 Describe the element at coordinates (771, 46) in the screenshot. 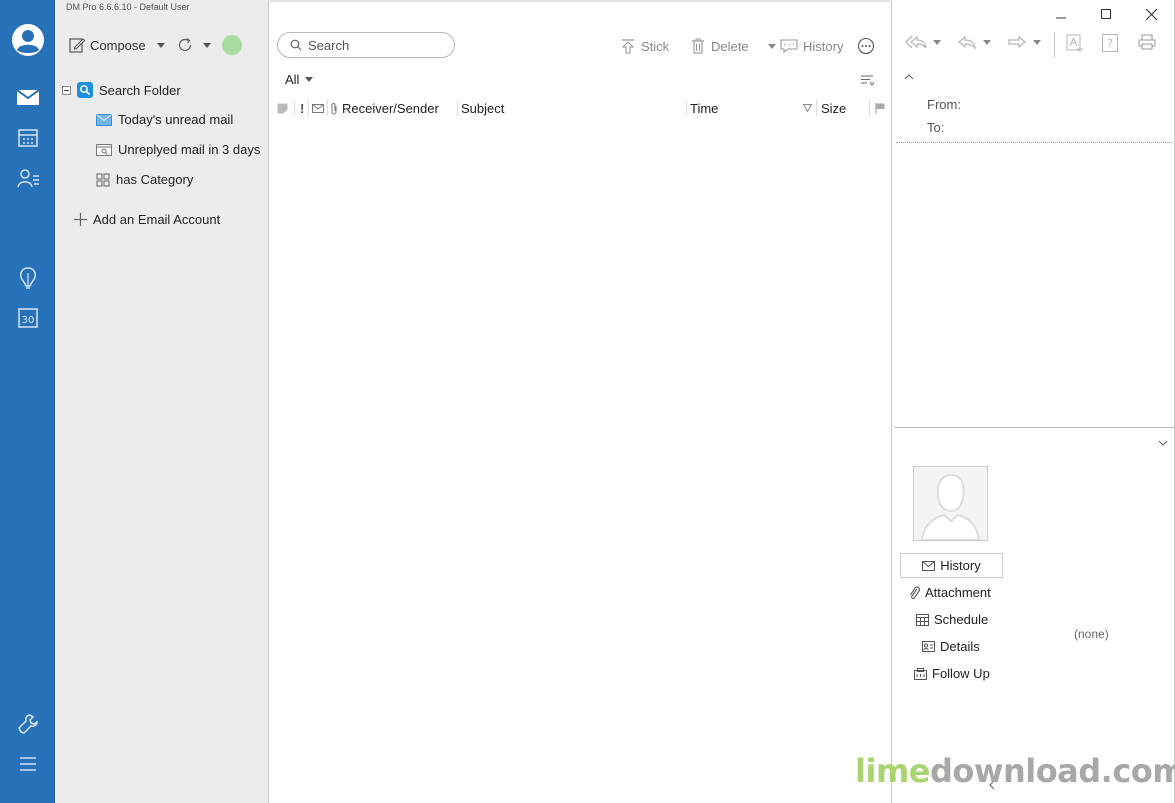

I see `delete-dropdown-icon` at that location.